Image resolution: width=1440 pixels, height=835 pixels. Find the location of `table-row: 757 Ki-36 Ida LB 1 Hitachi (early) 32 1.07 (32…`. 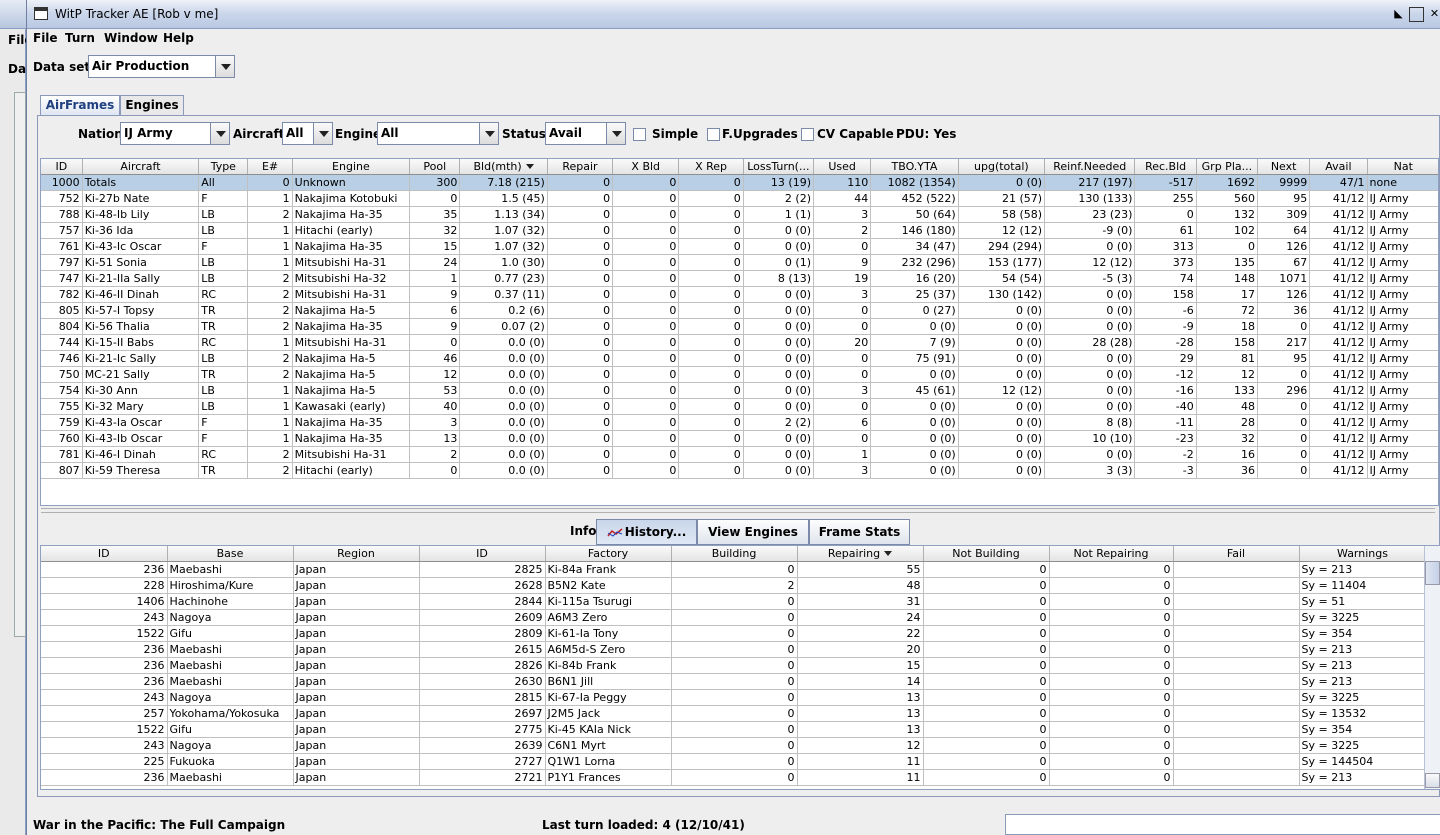

table-row: 757 Ki-36 Ida LB 1 Hitachi (early) 32 1.07 (32… is located at coordinates (739, 230).